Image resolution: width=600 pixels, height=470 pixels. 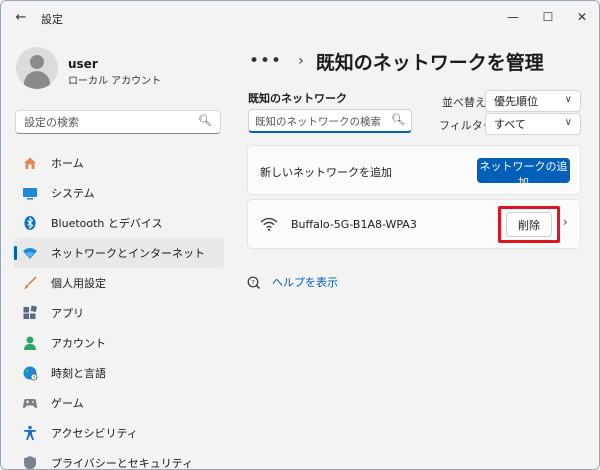 I want to click on help-icon: ?, so click(x=254, y=282).